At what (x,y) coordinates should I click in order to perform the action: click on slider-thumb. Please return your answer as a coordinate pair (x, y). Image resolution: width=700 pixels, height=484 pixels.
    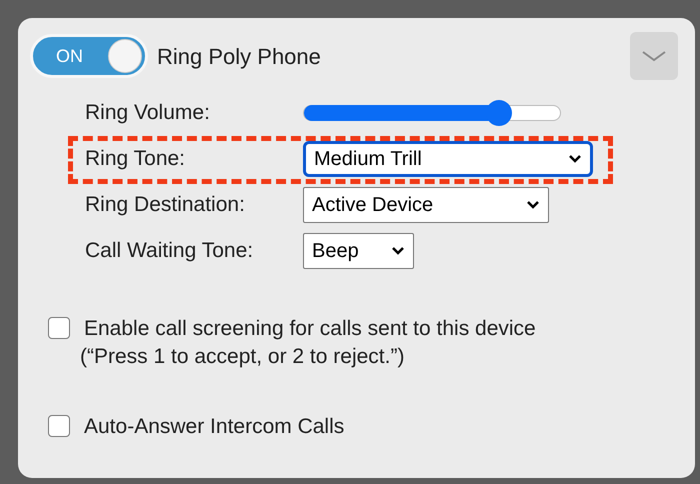
    Looking at the image, I should click on (499, 113).